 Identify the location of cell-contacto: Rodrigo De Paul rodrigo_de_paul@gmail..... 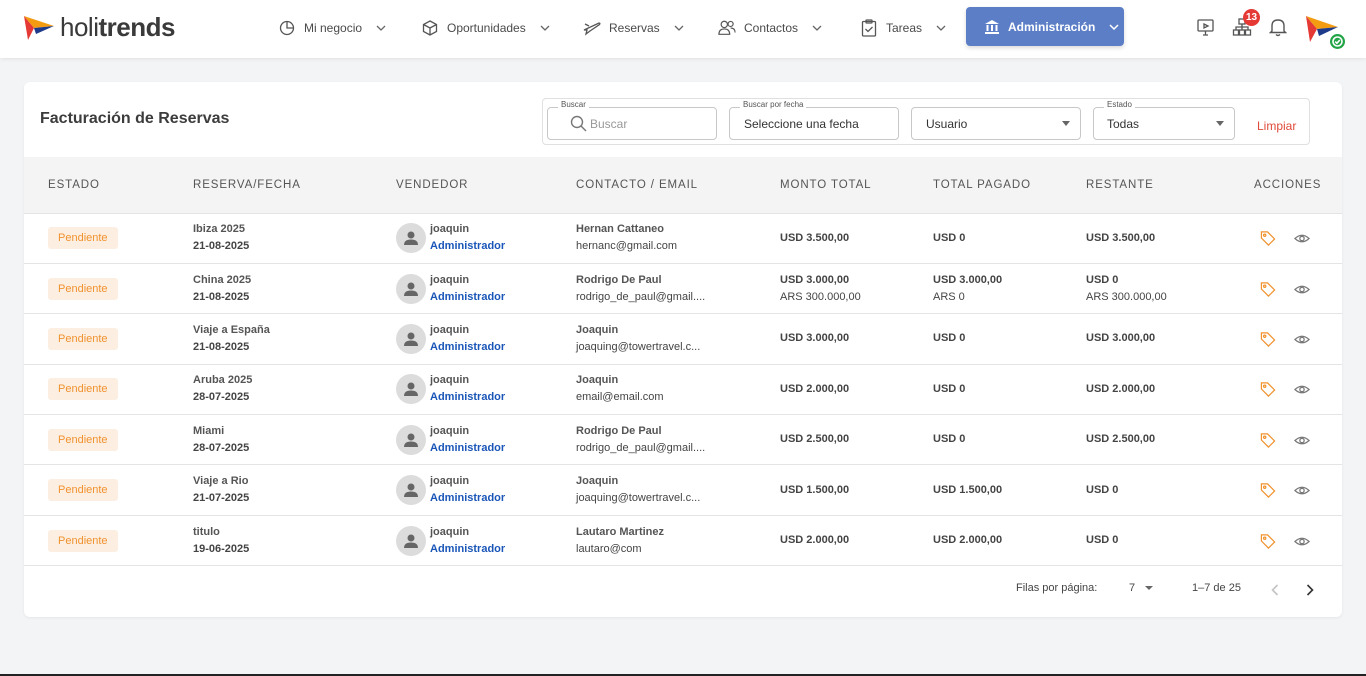
(678, 288).